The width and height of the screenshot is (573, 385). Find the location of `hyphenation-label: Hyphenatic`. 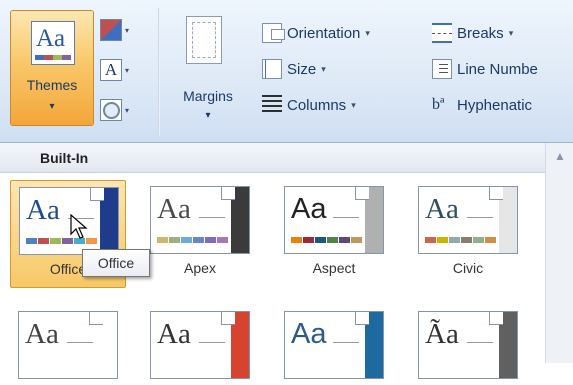

hyphenation-label: Hyphenatic is located at coordinates (495, 105).